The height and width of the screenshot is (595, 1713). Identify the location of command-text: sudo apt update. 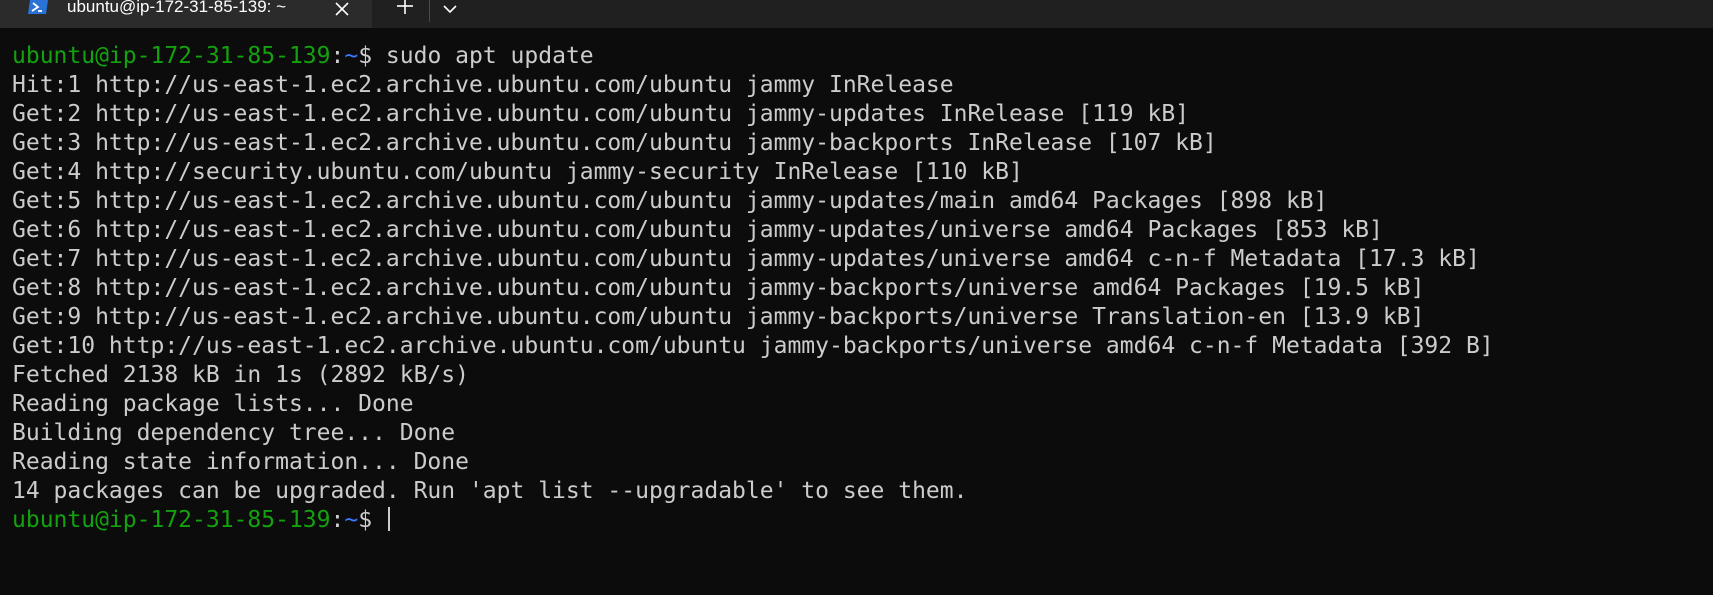
(483, 56).